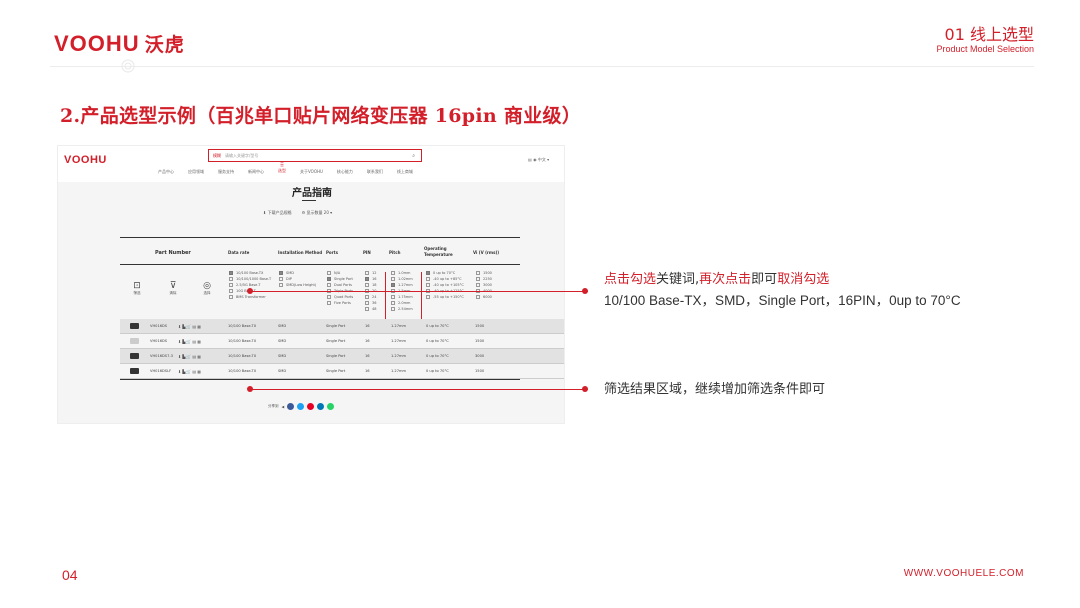  What do you see at coordinates (374, 279) in the screenshot?
I see `filter-option-label: 16` at bounding box center [374, 279].